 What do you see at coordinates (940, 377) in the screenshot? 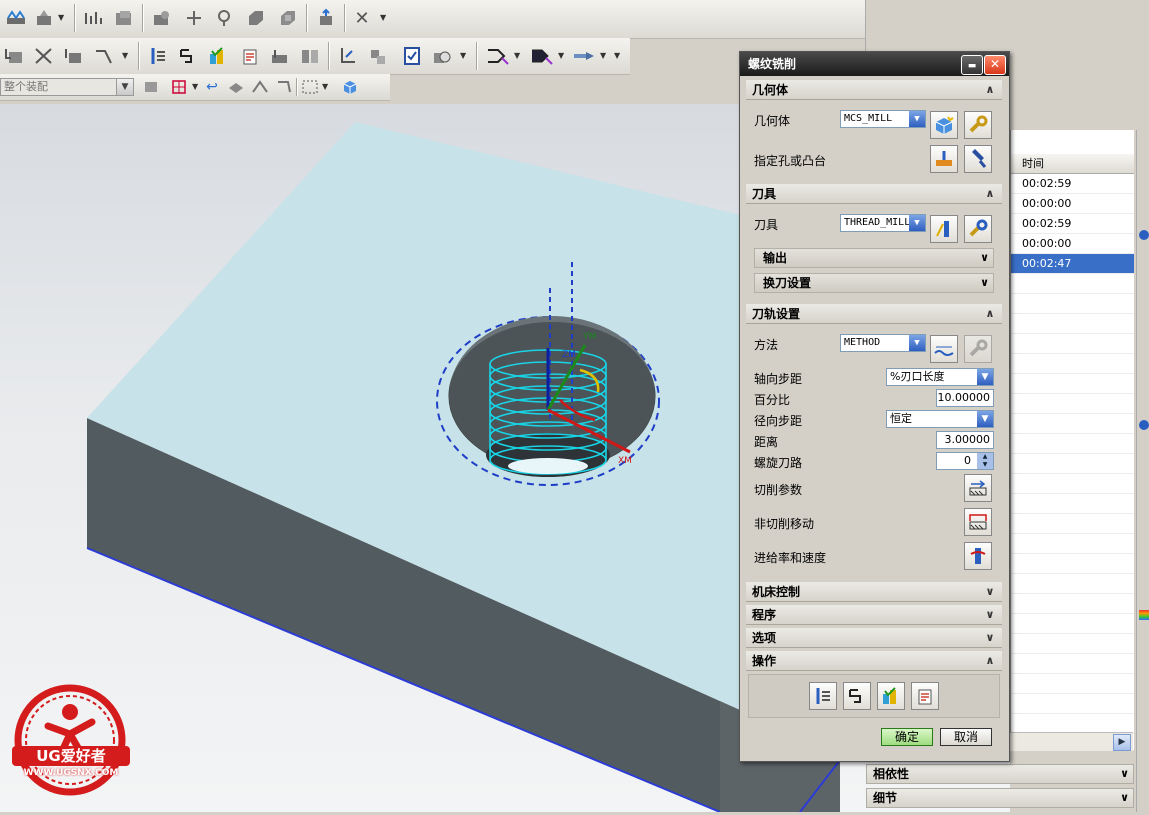
I see `axial-step-select: %刃口长度 ▼` at bounding box center [940, 377].